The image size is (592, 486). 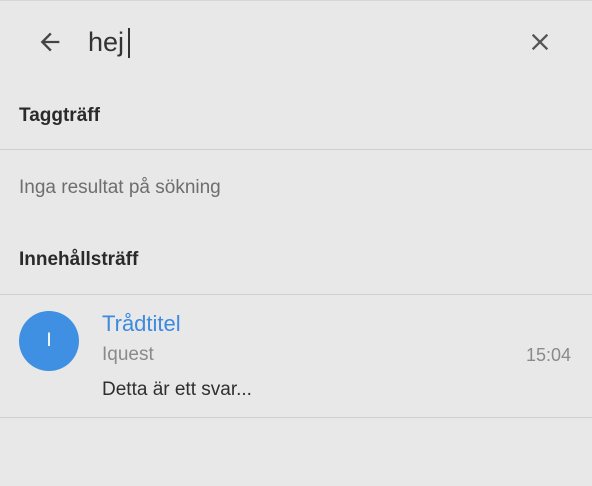 I want to click on thread-title-link: Trådtitel, so click(x=141, y=324).